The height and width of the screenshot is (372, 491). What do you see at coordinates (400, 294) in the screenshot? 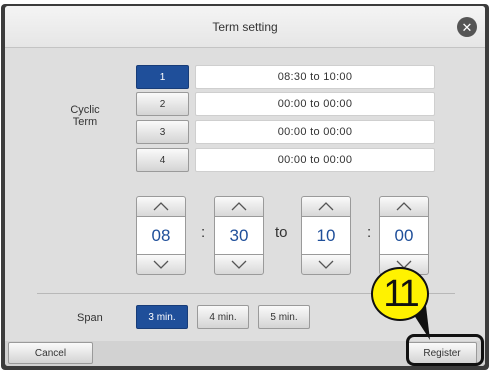
I see `step-number-badge: 11` at bounding box center [400, 294].